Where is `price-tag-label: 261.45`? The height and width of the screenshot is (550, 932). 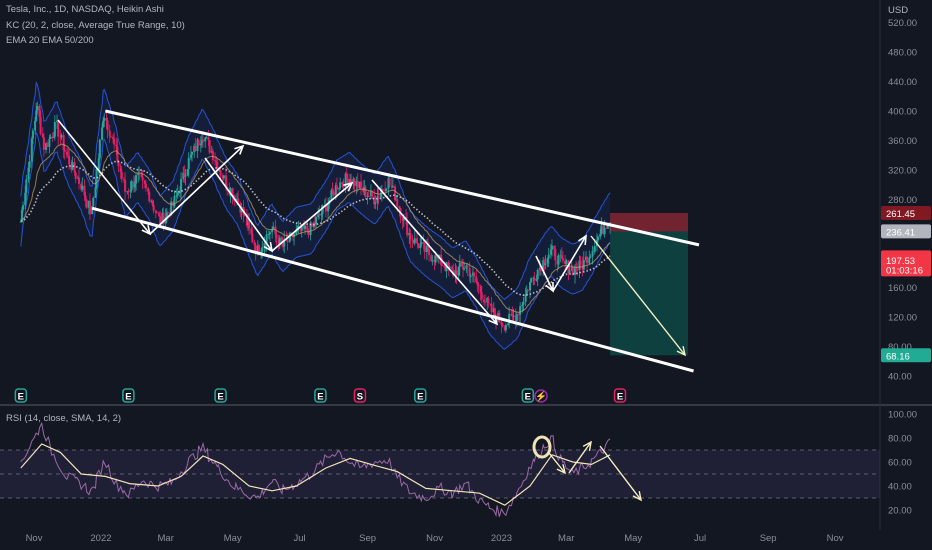
price-tag-label: 261.45 is located at coordinates (900, 214).